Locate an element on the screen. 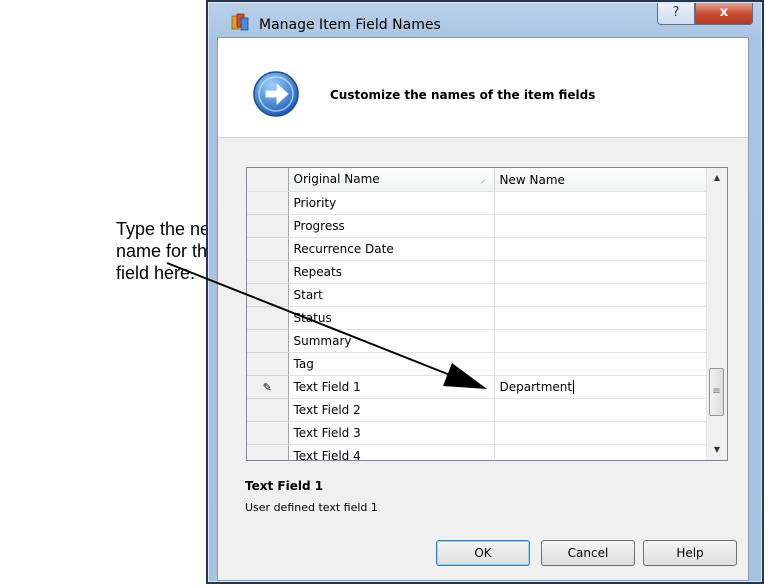 This screenshot has height=586, width=765. column-header-original-label: Original Name is located at coordinates (336, 179).